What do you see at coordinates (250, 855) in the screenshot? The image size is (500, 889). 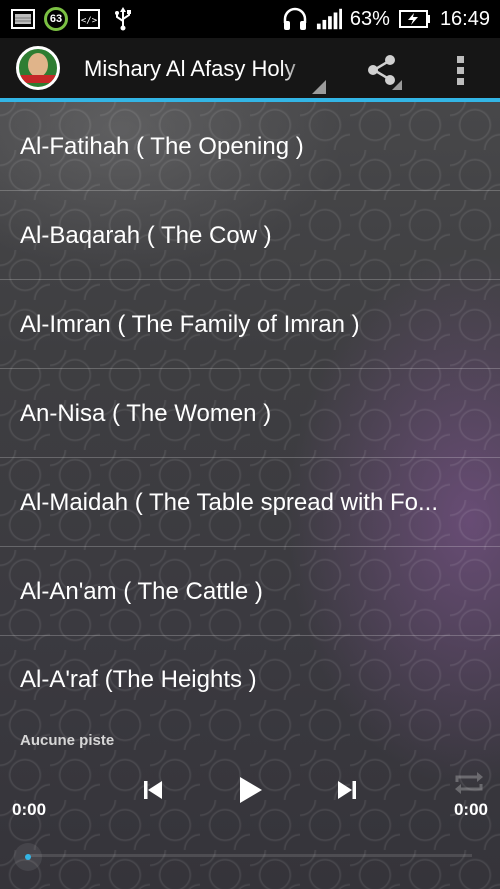 I see `seek-bar` at bounding box center [250, 855].